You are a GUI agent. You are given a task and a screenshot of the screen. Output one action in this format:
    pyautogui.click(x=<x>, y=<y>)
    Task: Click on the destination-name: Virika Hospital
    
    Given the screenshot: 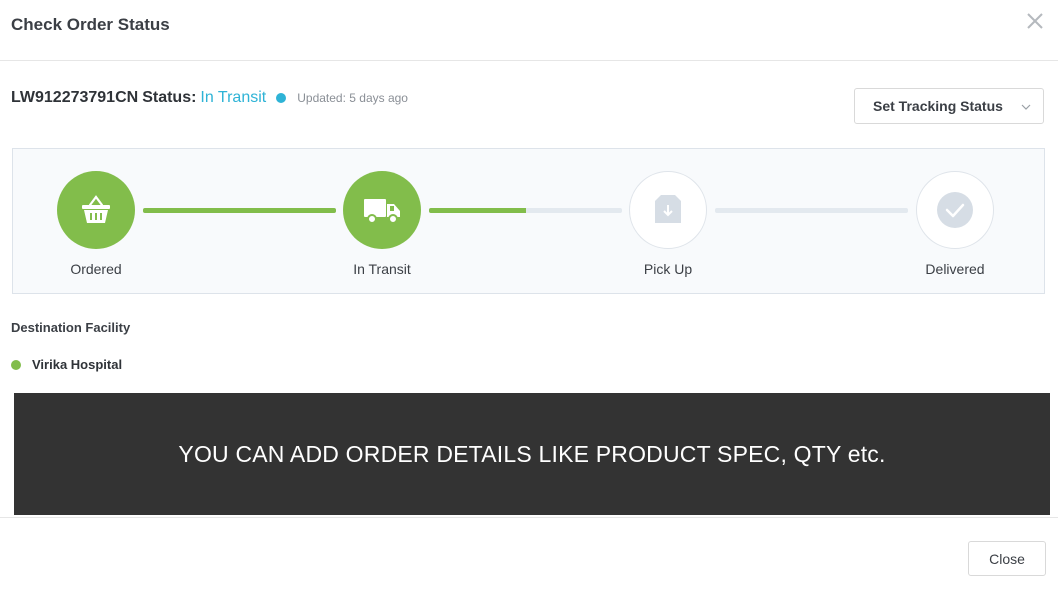 What is the action you would take?
    pyautogui.click(x=77, y=364)
    